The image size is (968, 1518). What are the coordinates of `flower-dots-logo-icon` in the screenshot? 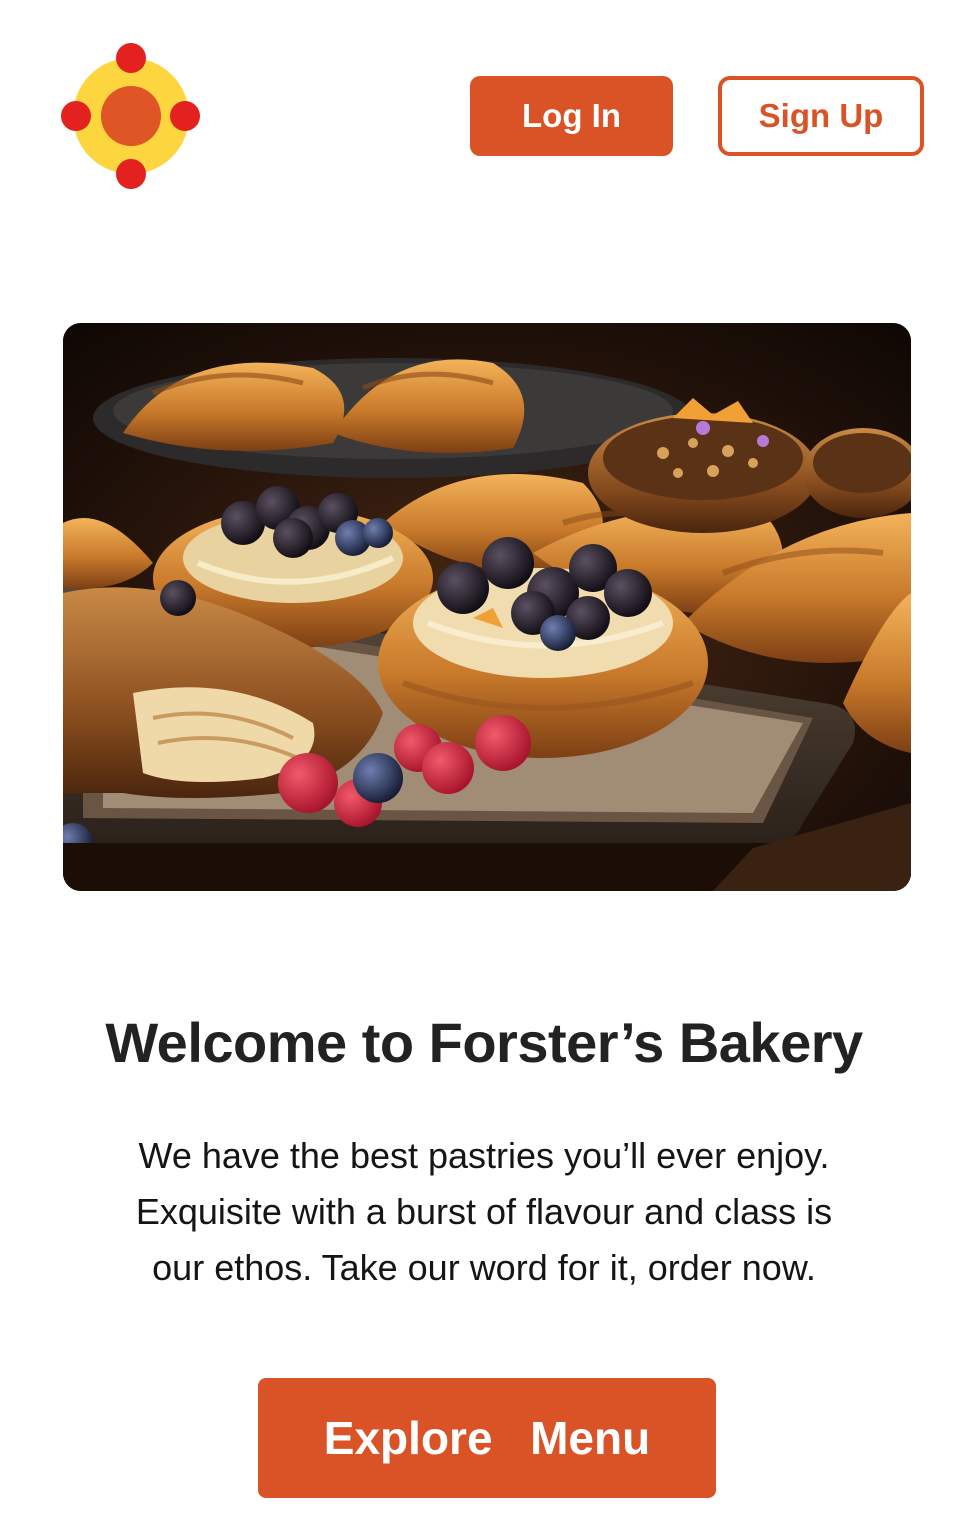 It's located at (130, 116).